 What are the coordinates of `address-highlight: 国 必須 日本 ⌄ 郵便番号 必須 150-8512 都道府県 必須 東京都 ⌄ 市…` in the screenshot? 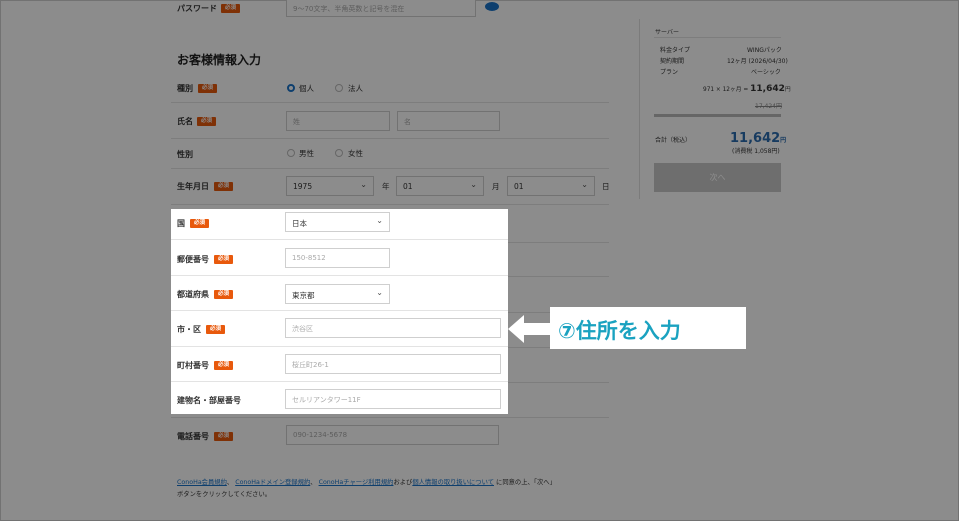 It's located at (339, 311).